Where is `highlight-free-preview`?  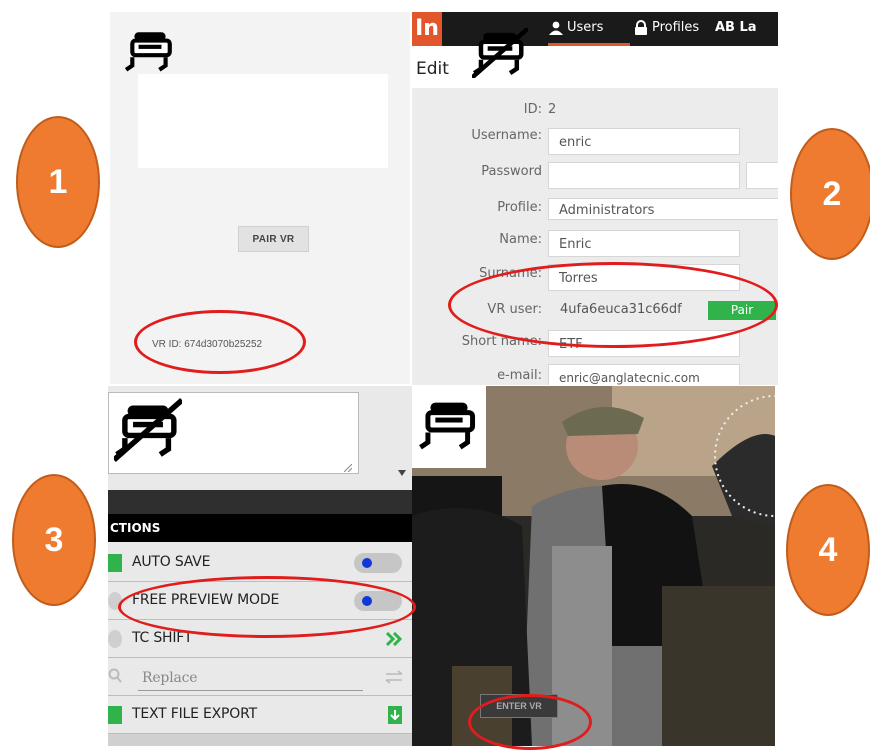
highlight-free-preview is located at coordinates (267, 607).